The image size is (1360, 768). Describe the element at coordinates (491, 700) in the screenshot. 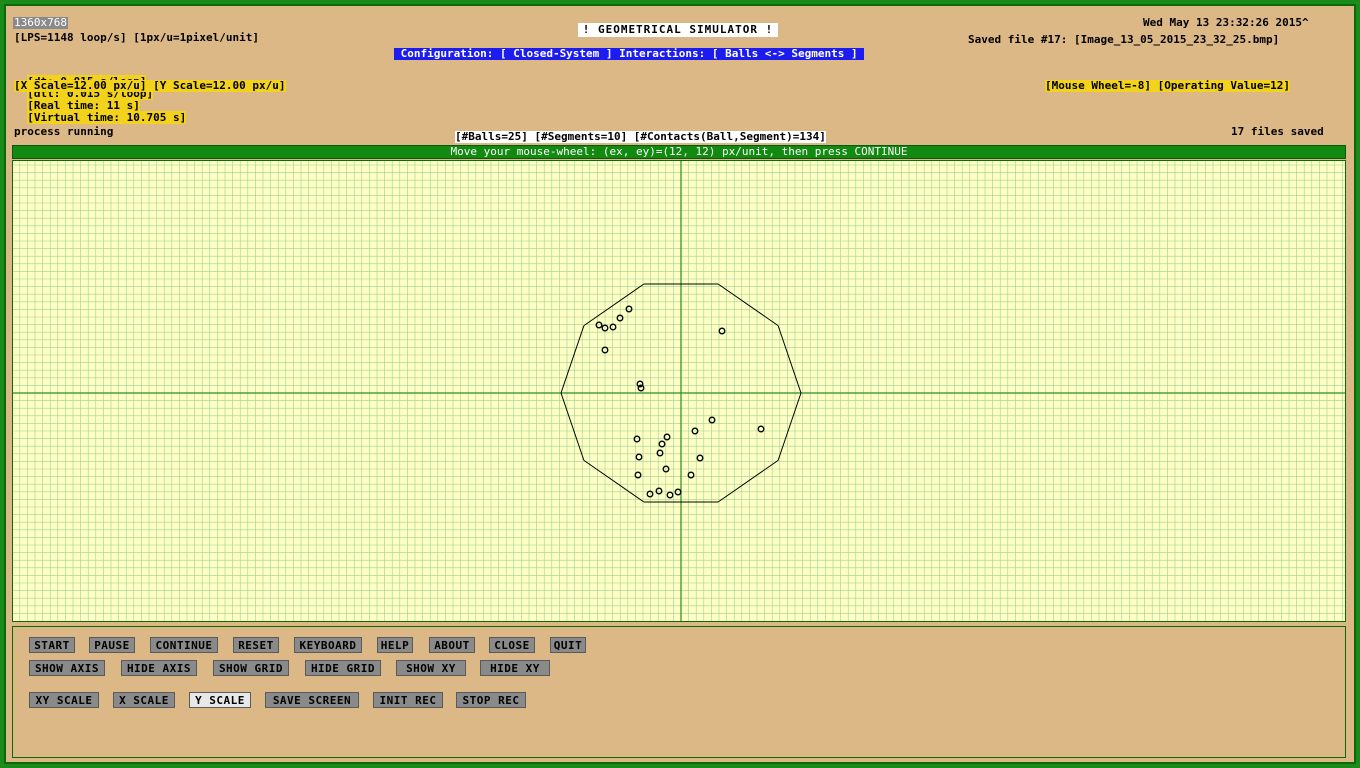

I see `stop-rec-button: STOP REC` at that location.